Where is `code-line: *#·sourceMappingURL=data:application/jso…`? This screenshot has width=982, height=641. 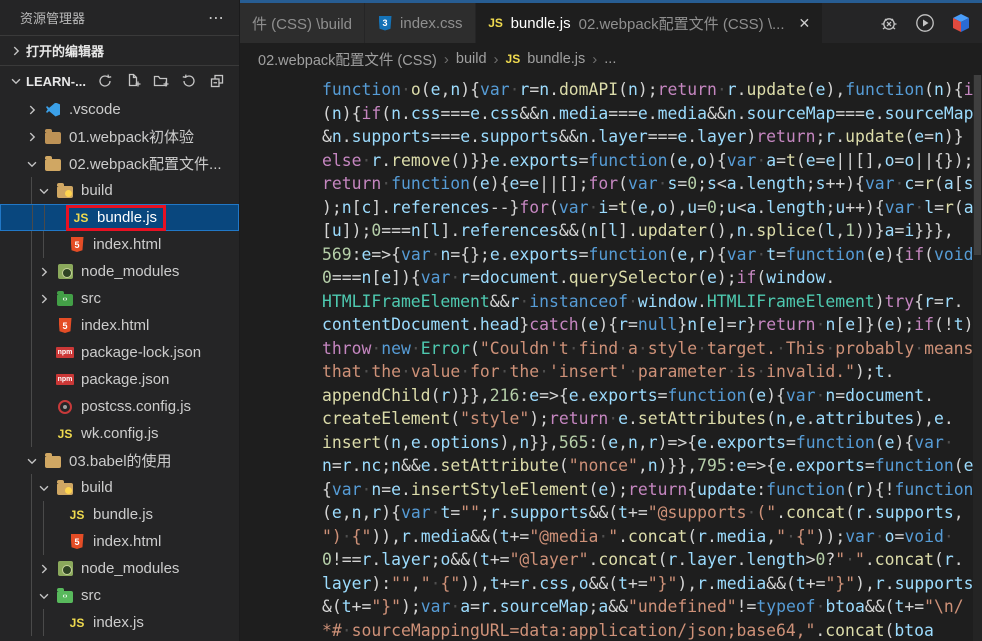 code-line: *#·sourceMappingURL=data:application/jso… is located at coordinates (652, 630).